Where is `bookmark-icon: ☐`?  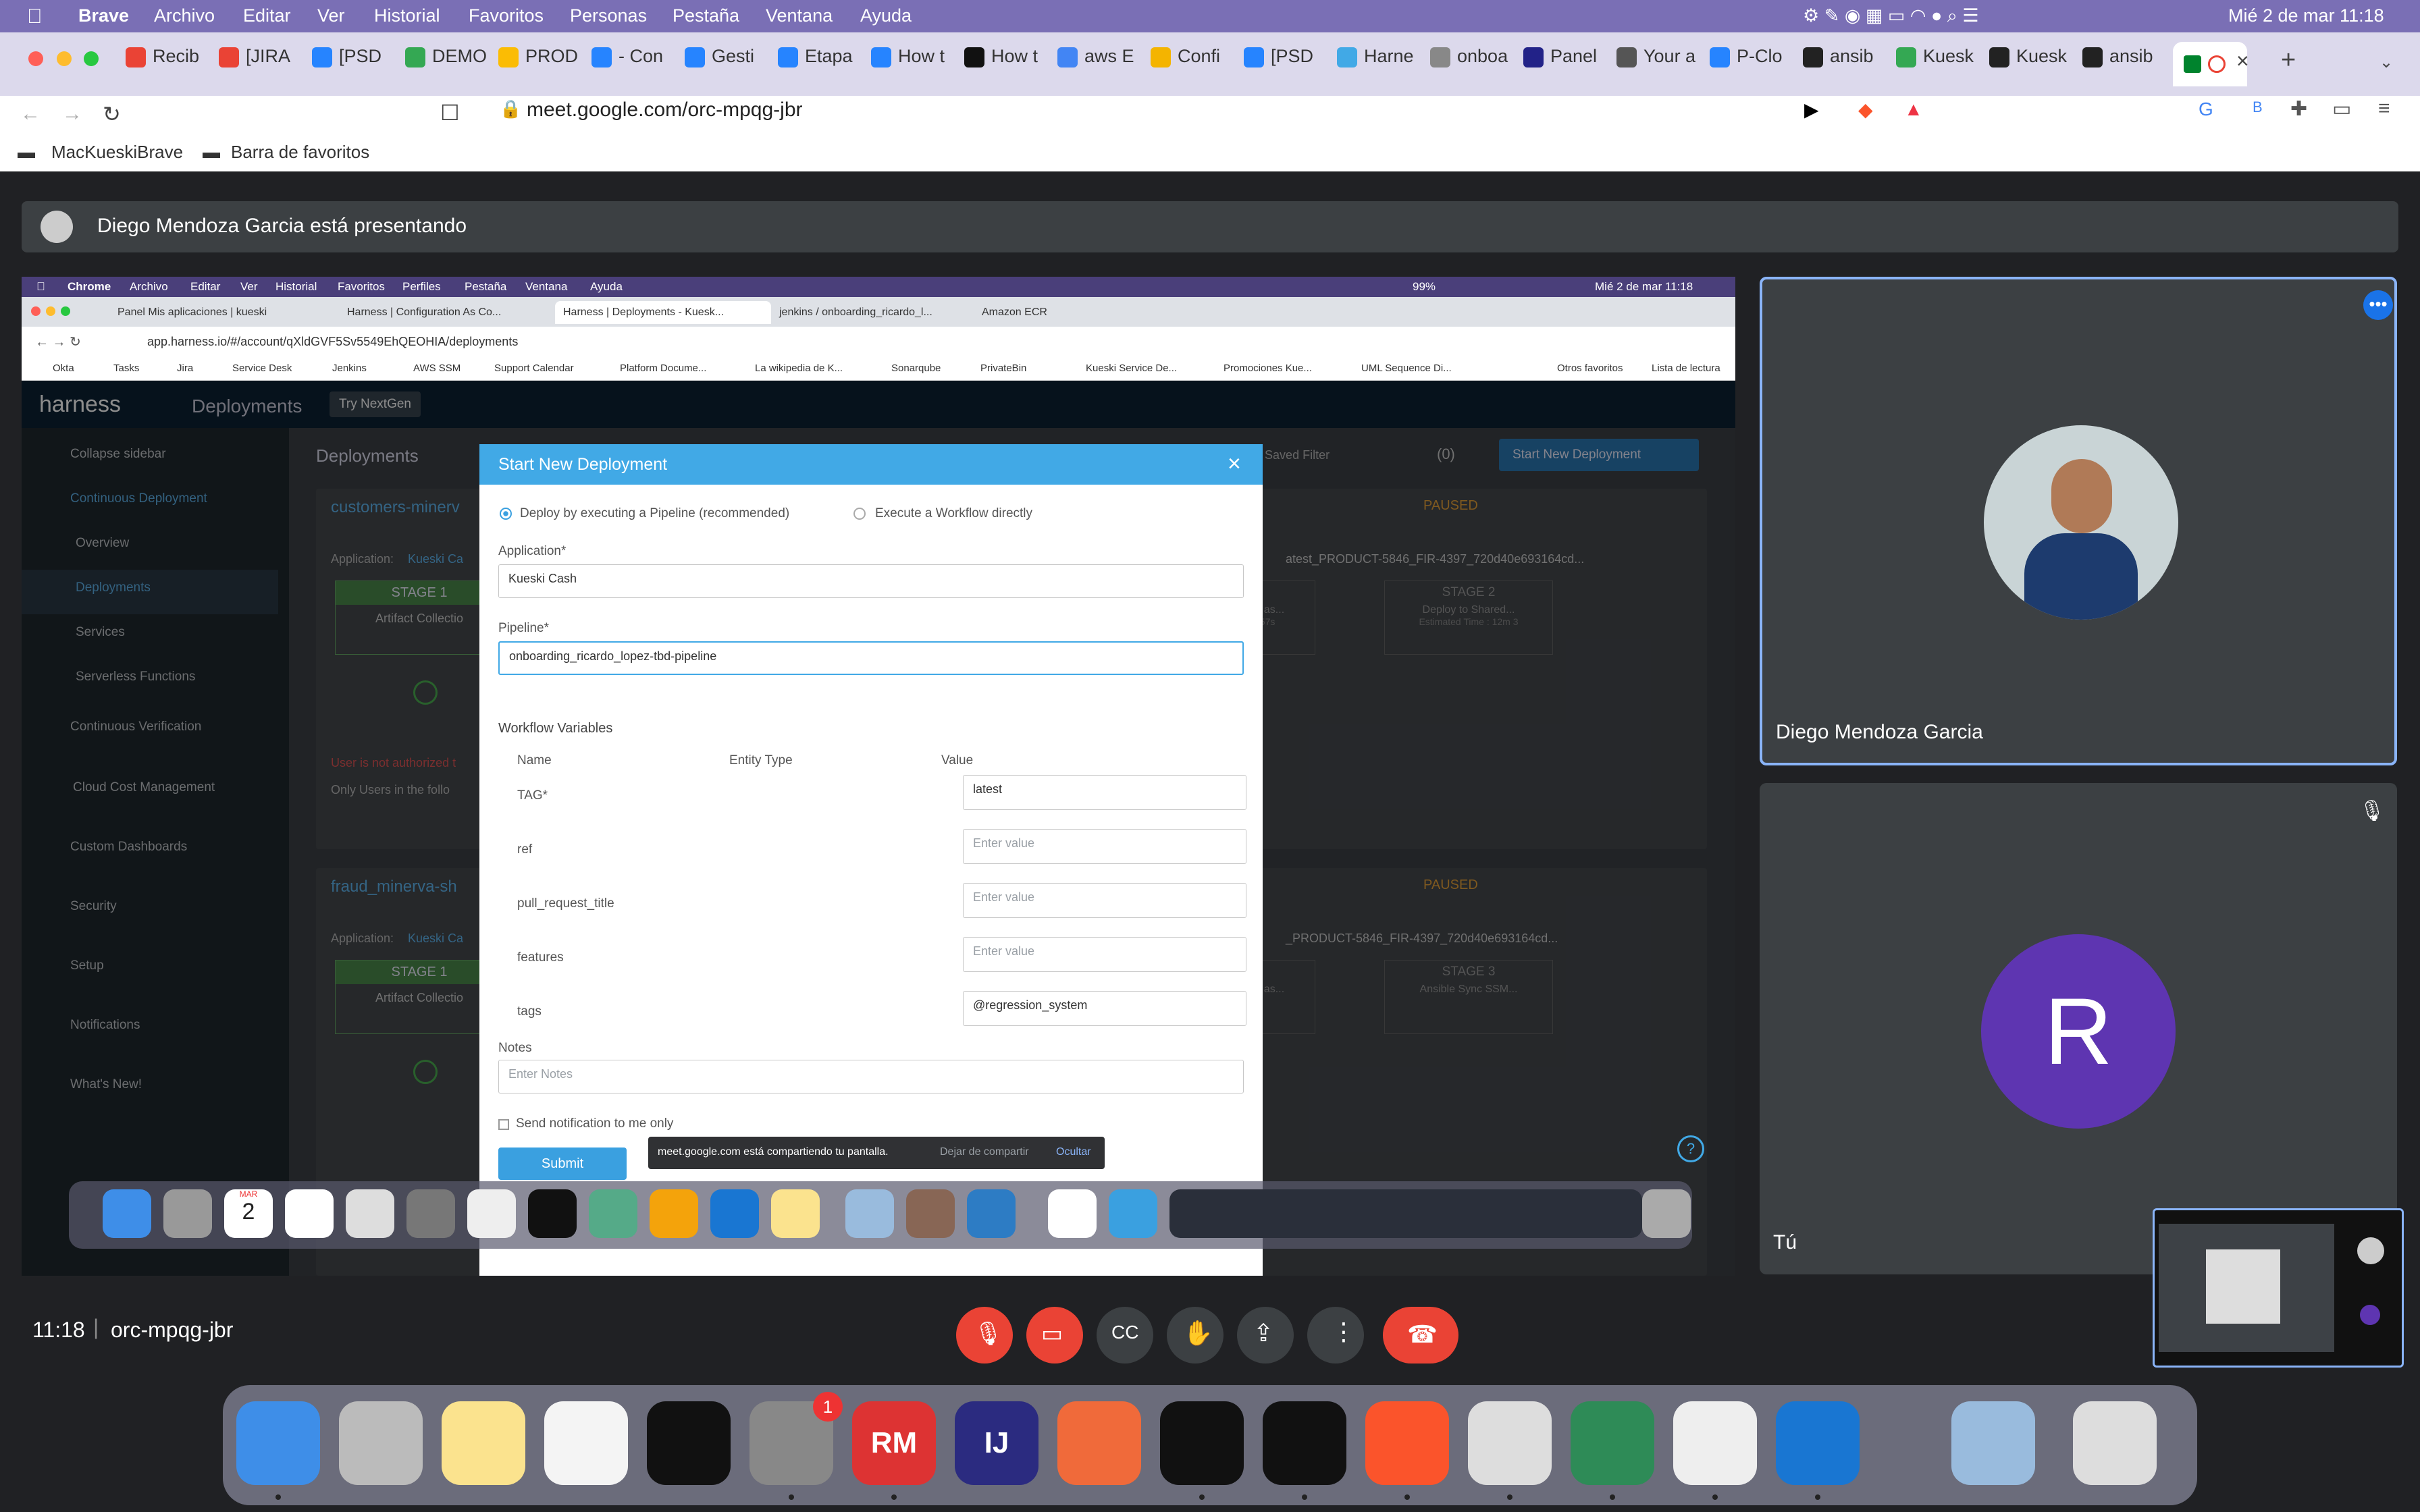 bookmark-icon: ☐ is located at coordinates (450, 113).